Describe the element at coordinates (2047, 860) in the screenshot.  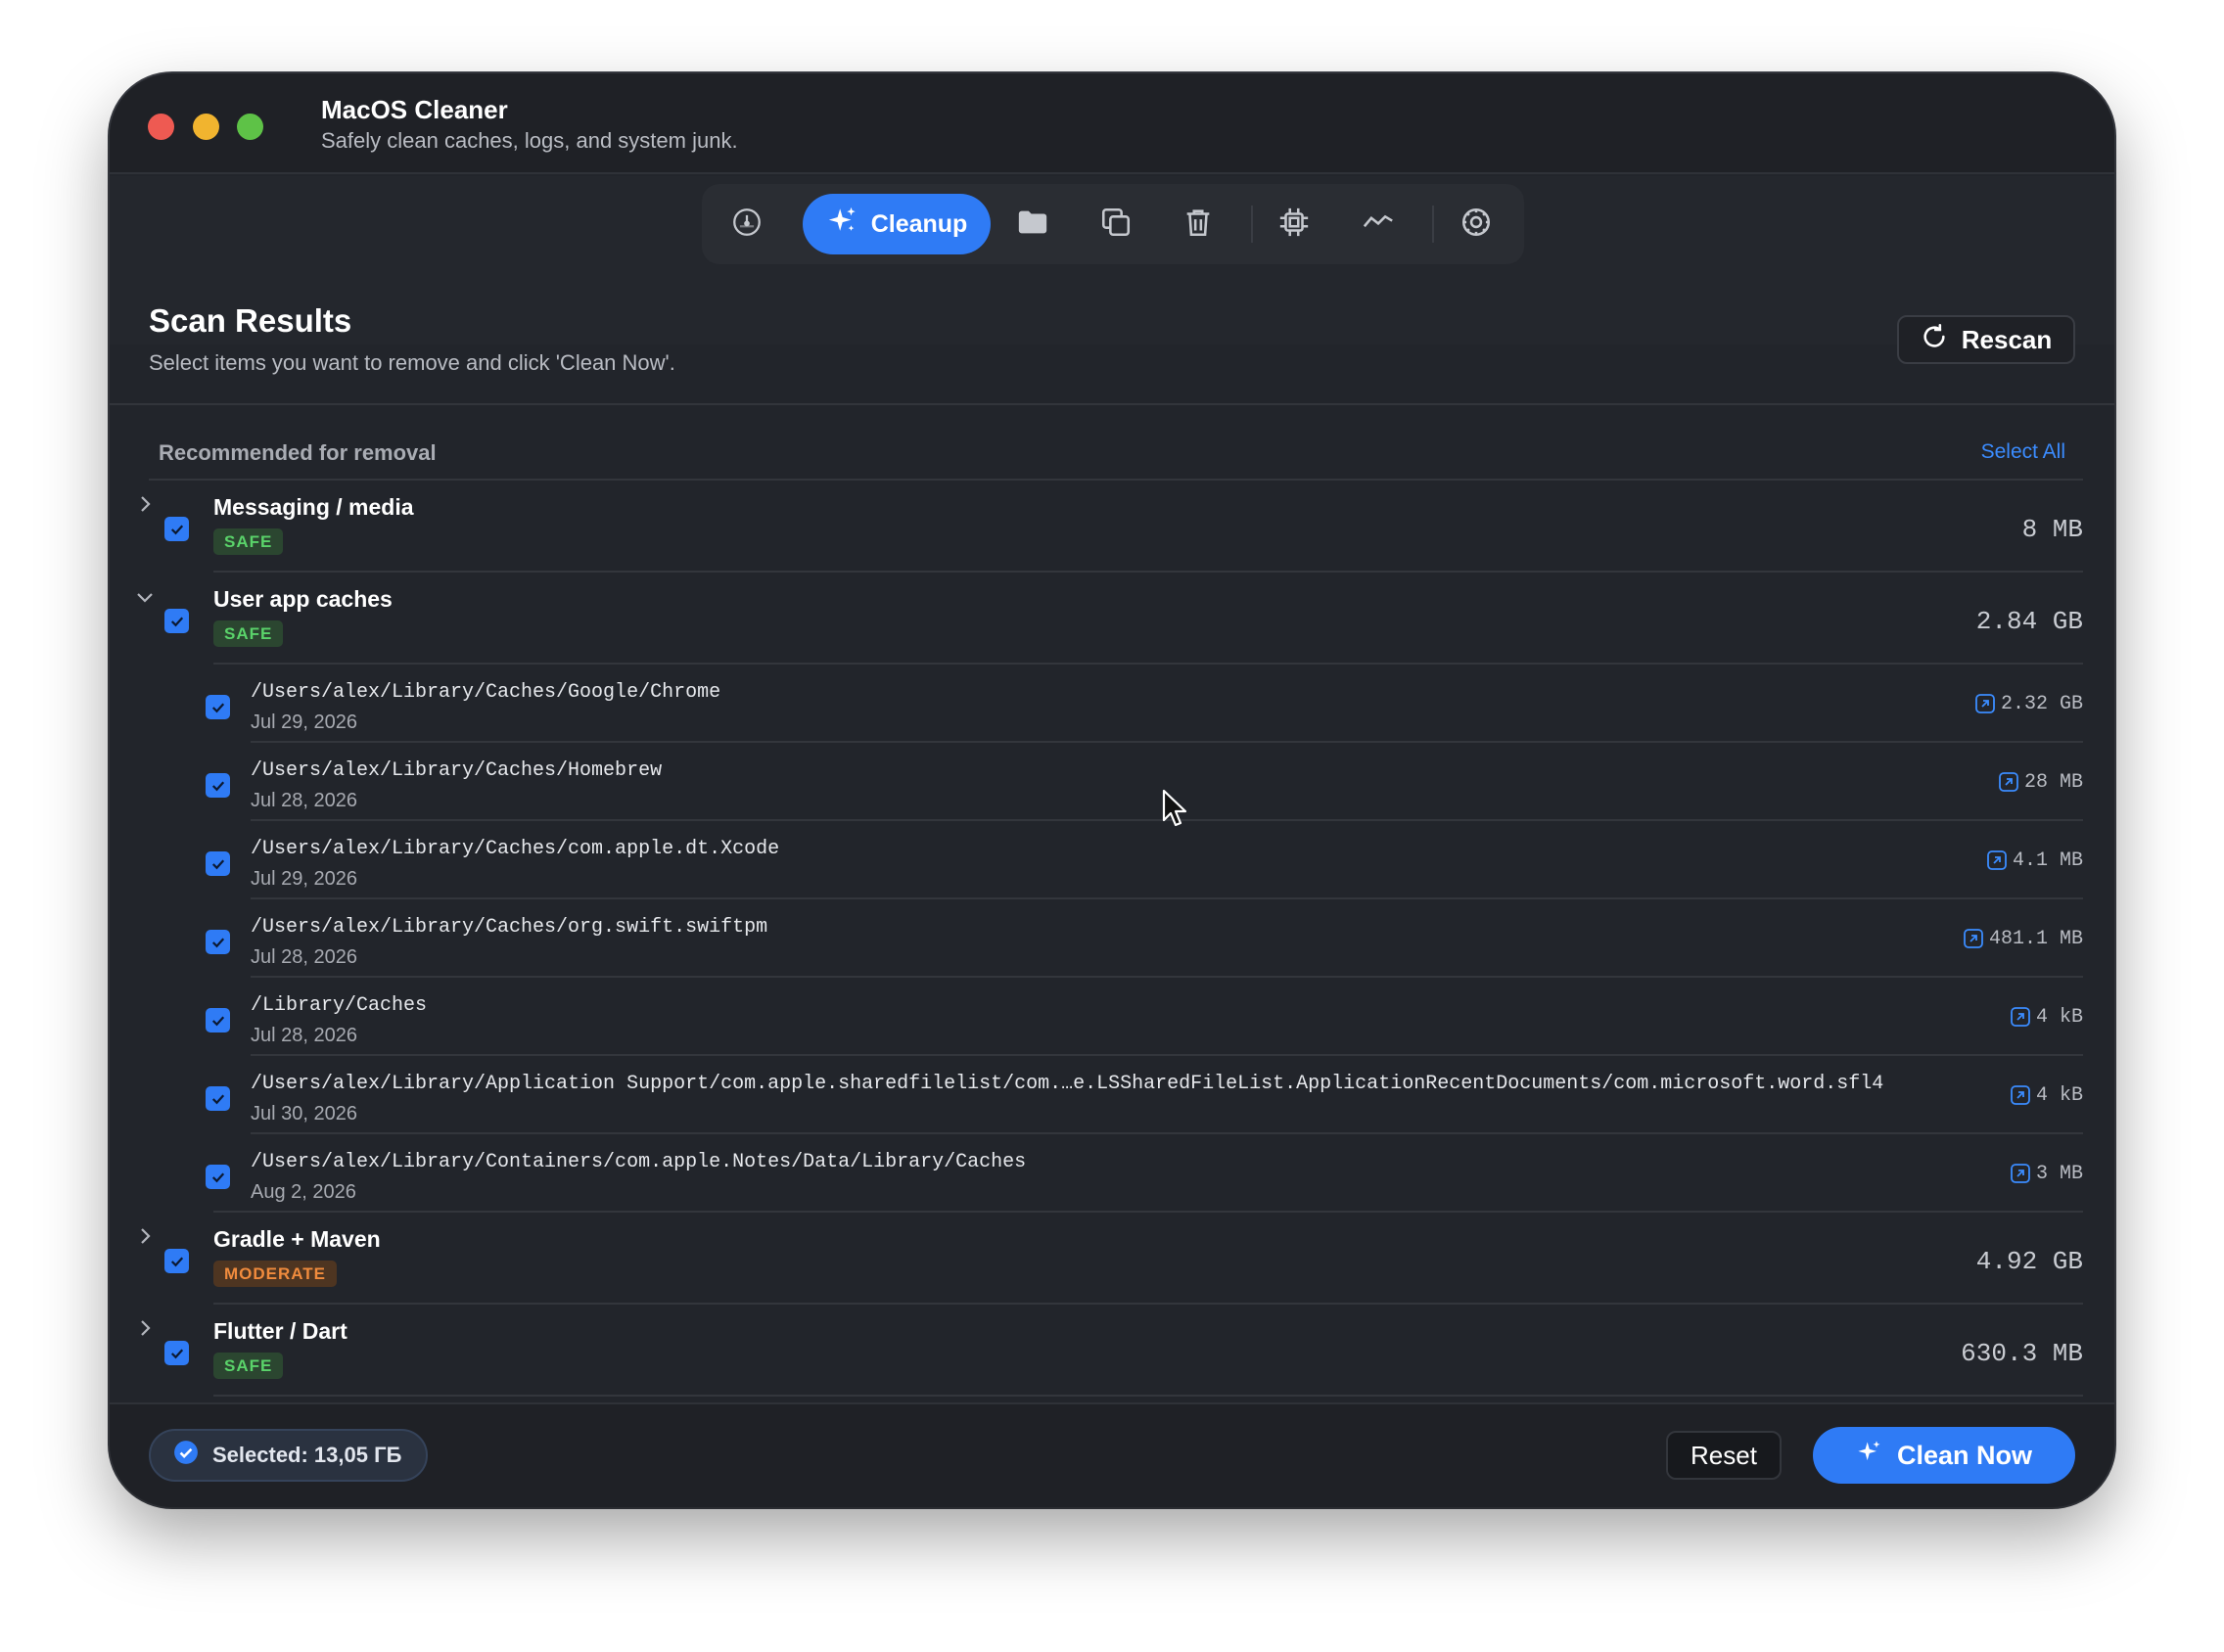
I see `item-size: 4.1 MB` at that location.